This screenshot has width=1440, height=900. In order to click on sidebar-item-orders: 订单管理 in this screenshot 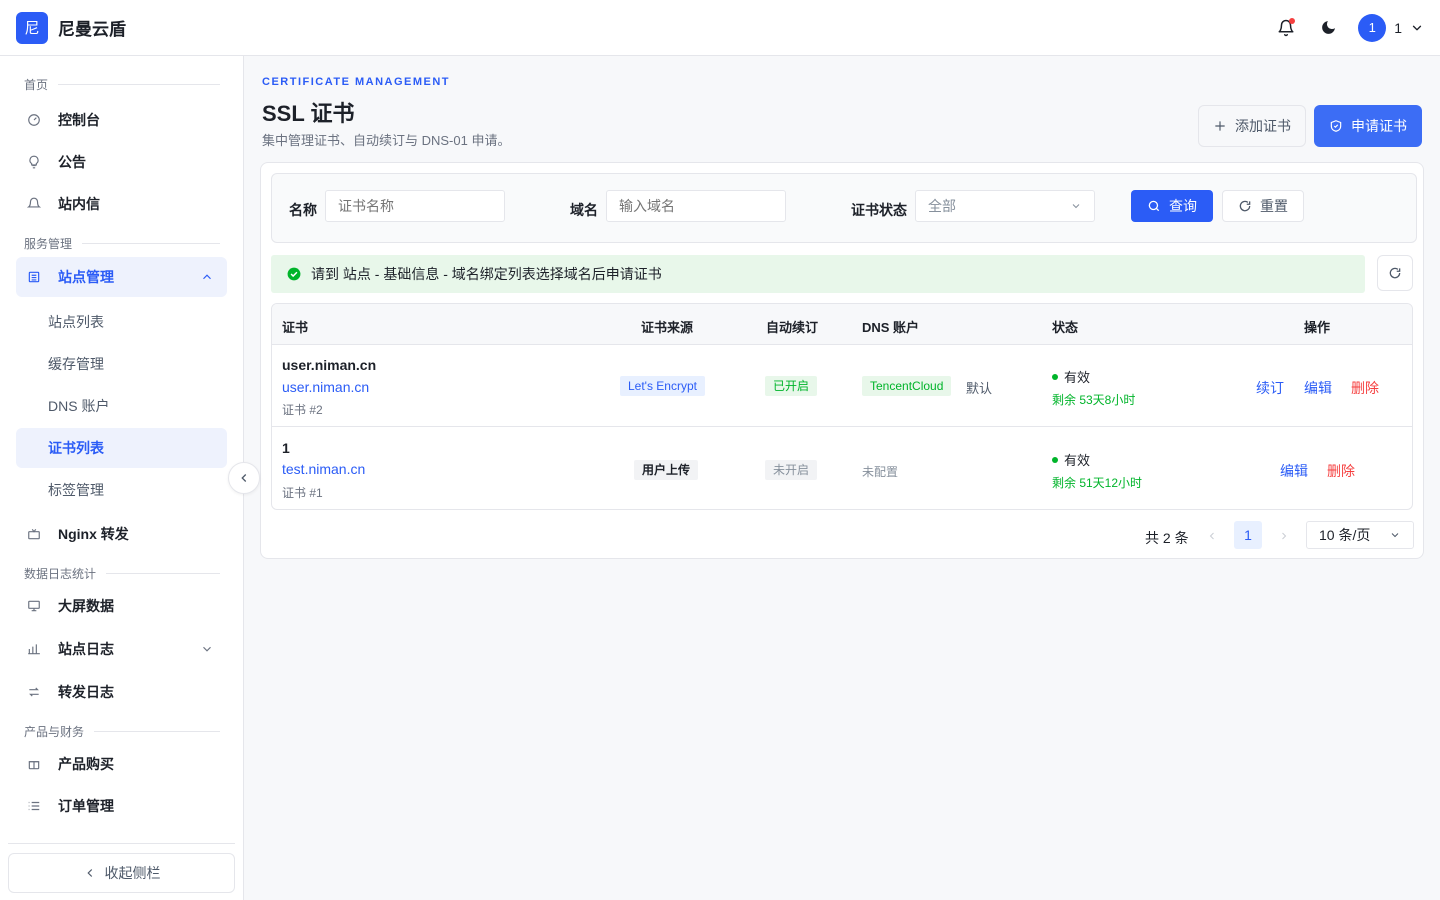, I will do `click(121, 806)`.